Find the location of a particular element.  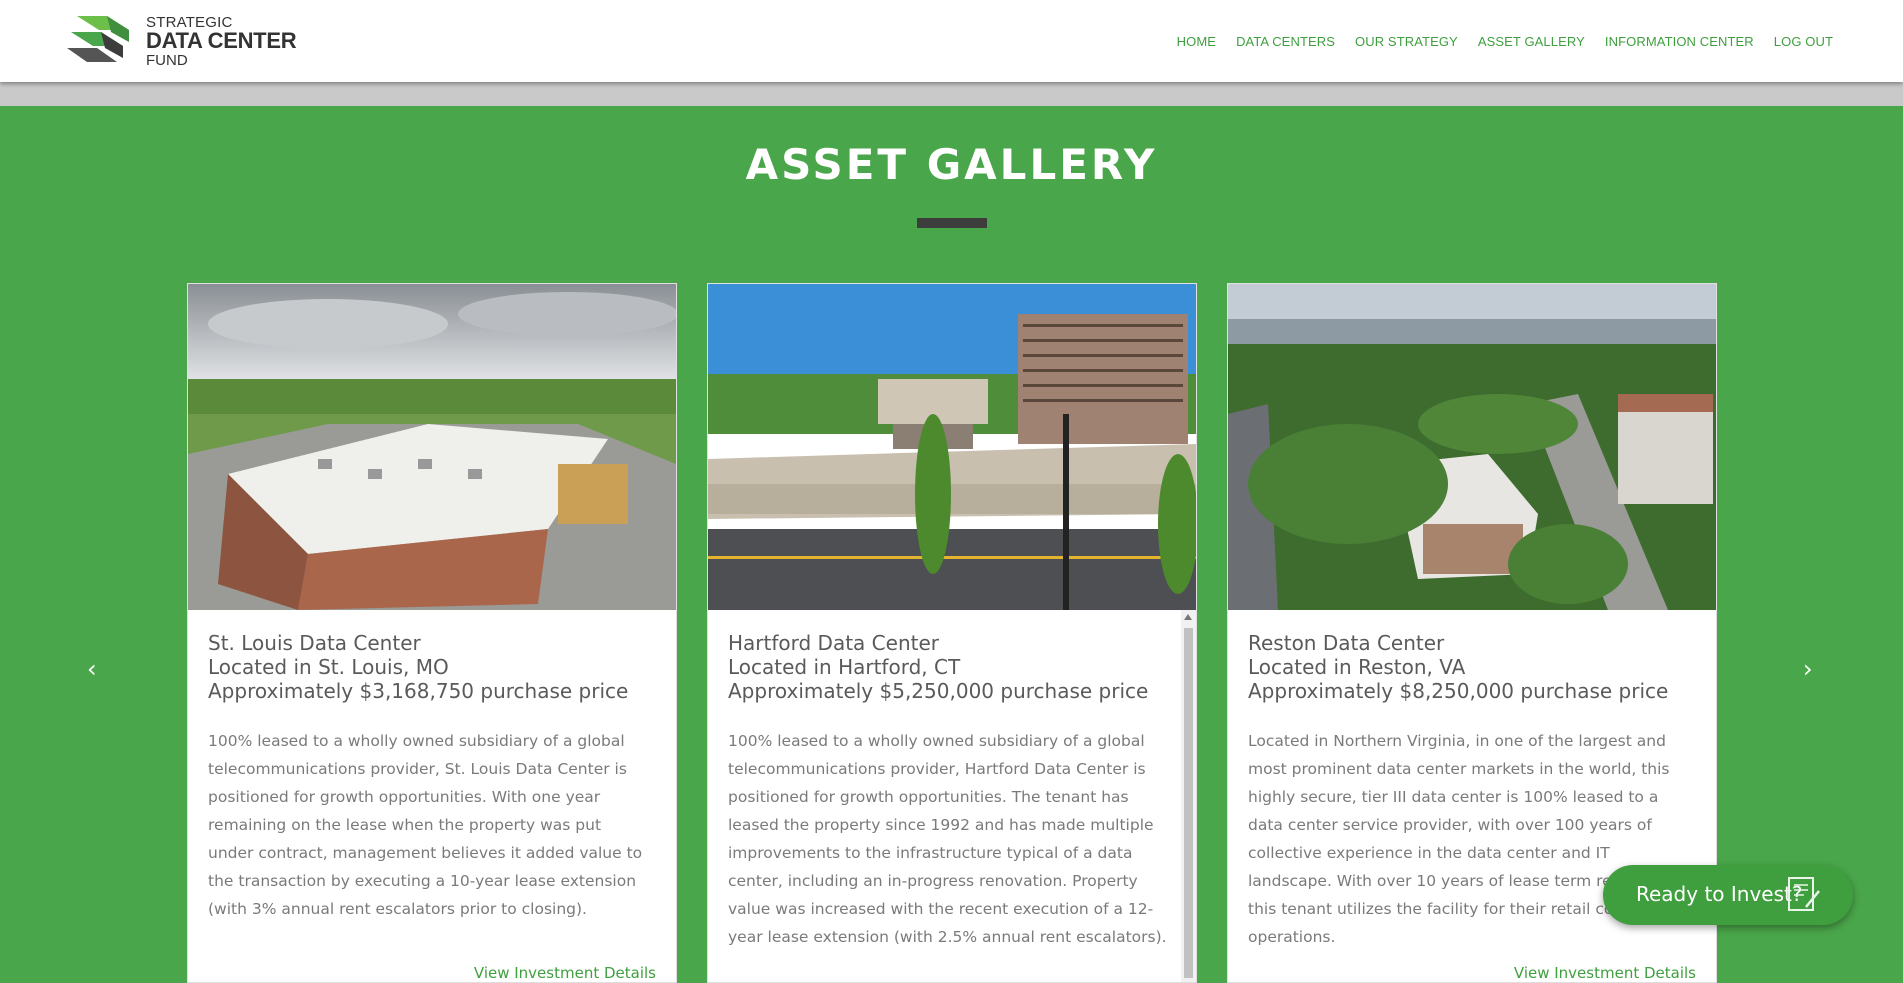

nav-asset-gallery: ASSET GALLERY is located at coordinates (1531, 41).